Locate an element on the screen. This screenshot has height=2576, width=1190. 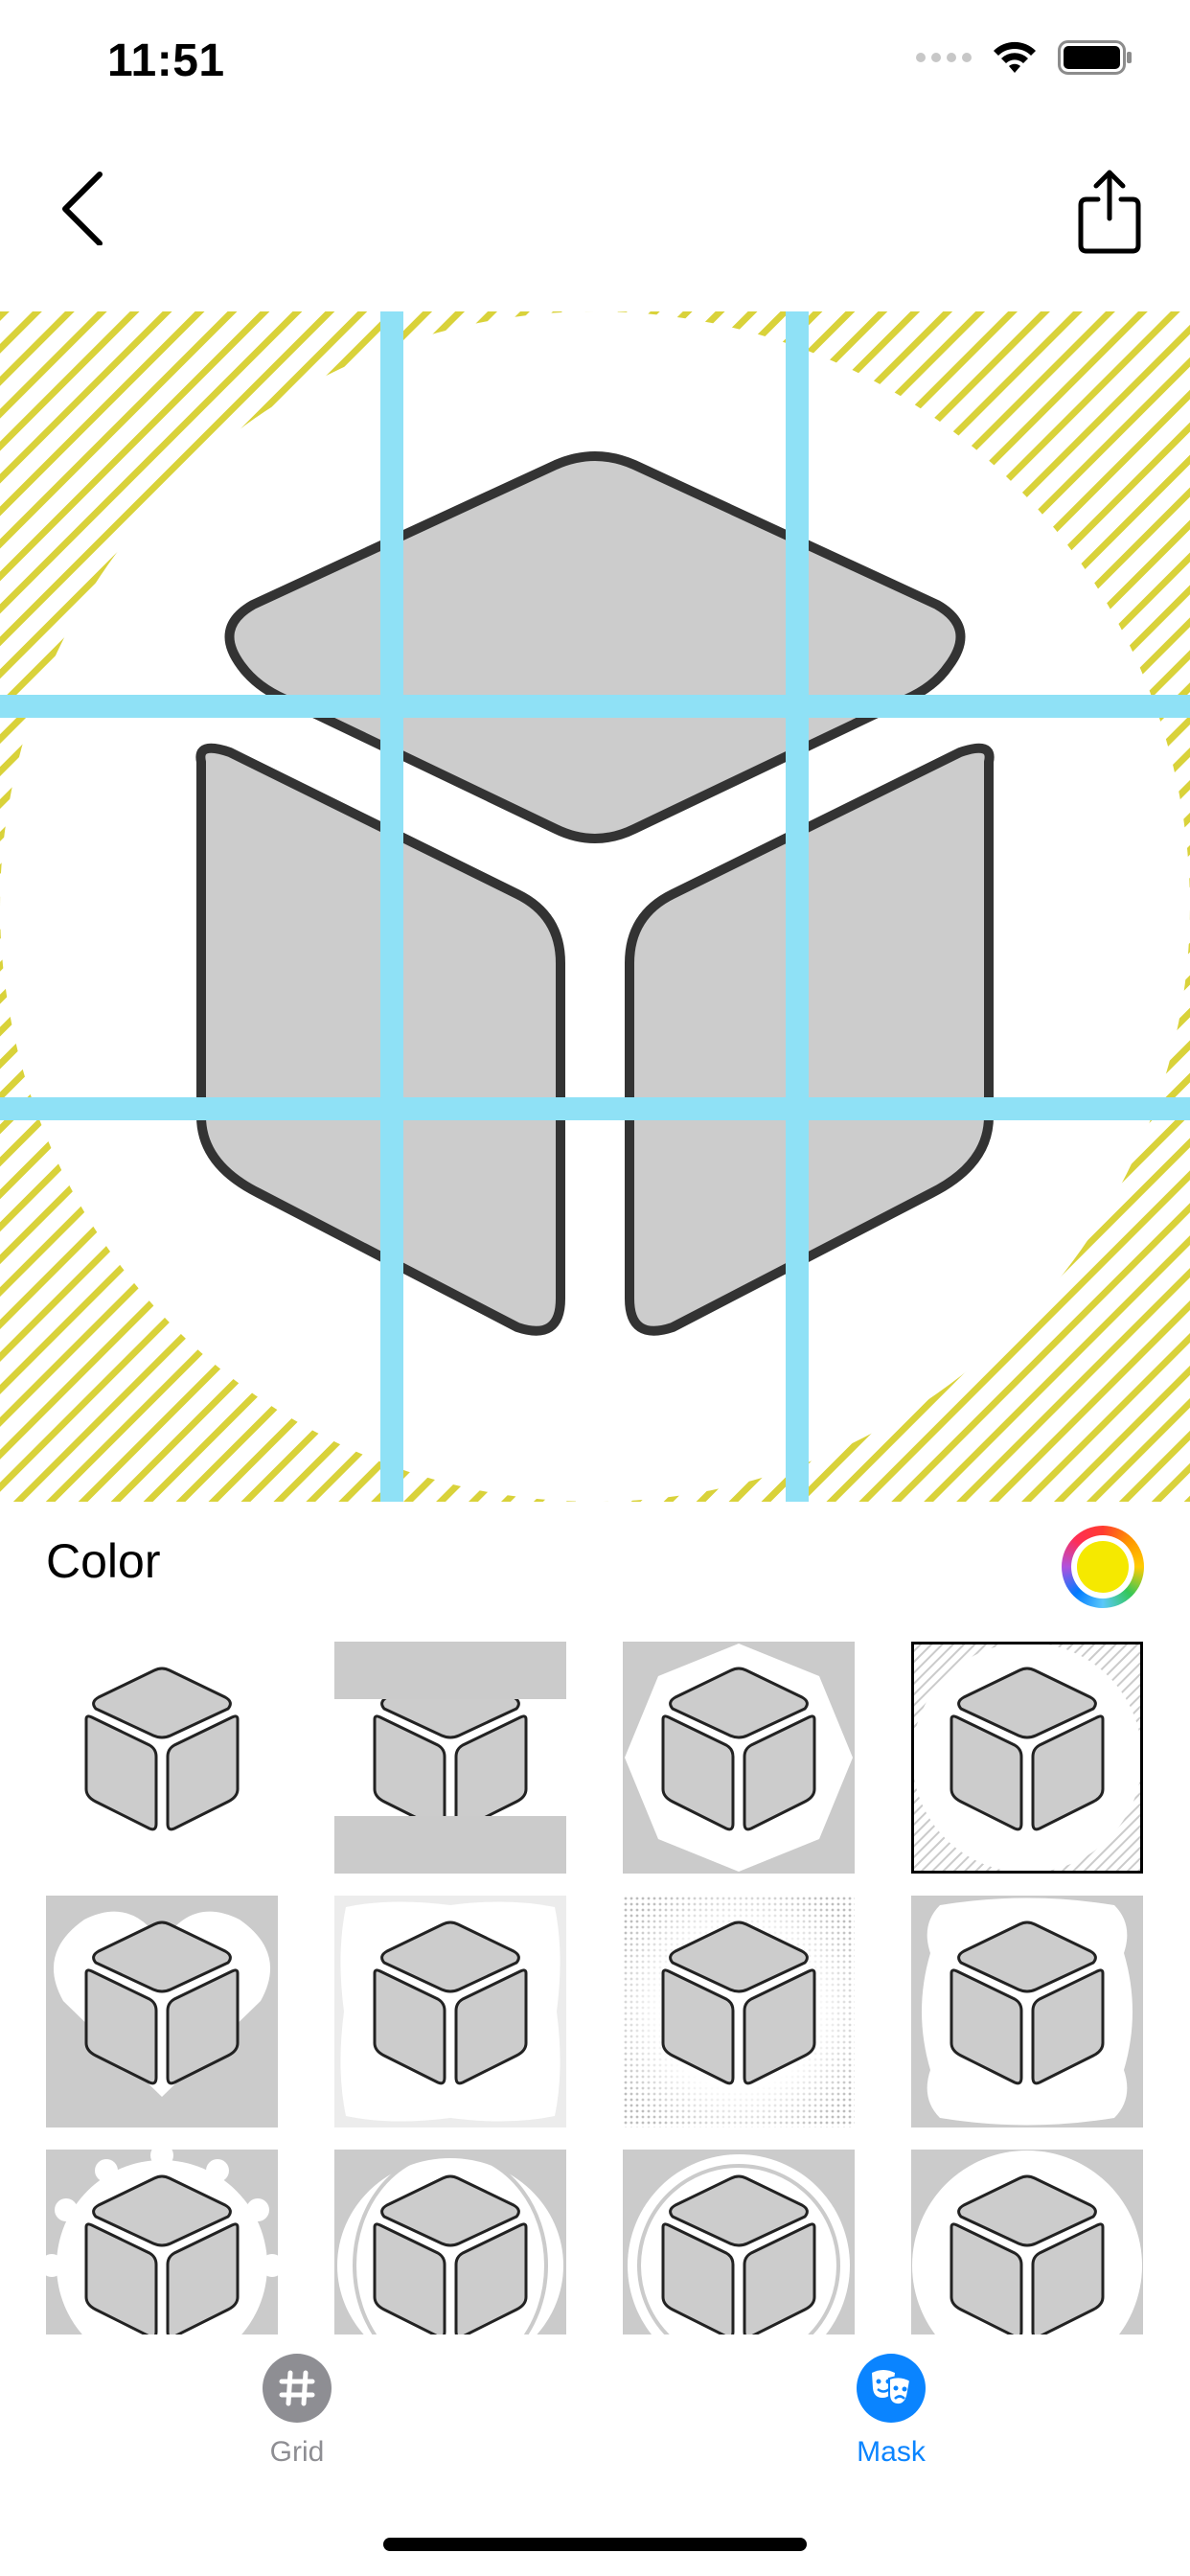
mask-option-none is located at coordinates (162, 1758).